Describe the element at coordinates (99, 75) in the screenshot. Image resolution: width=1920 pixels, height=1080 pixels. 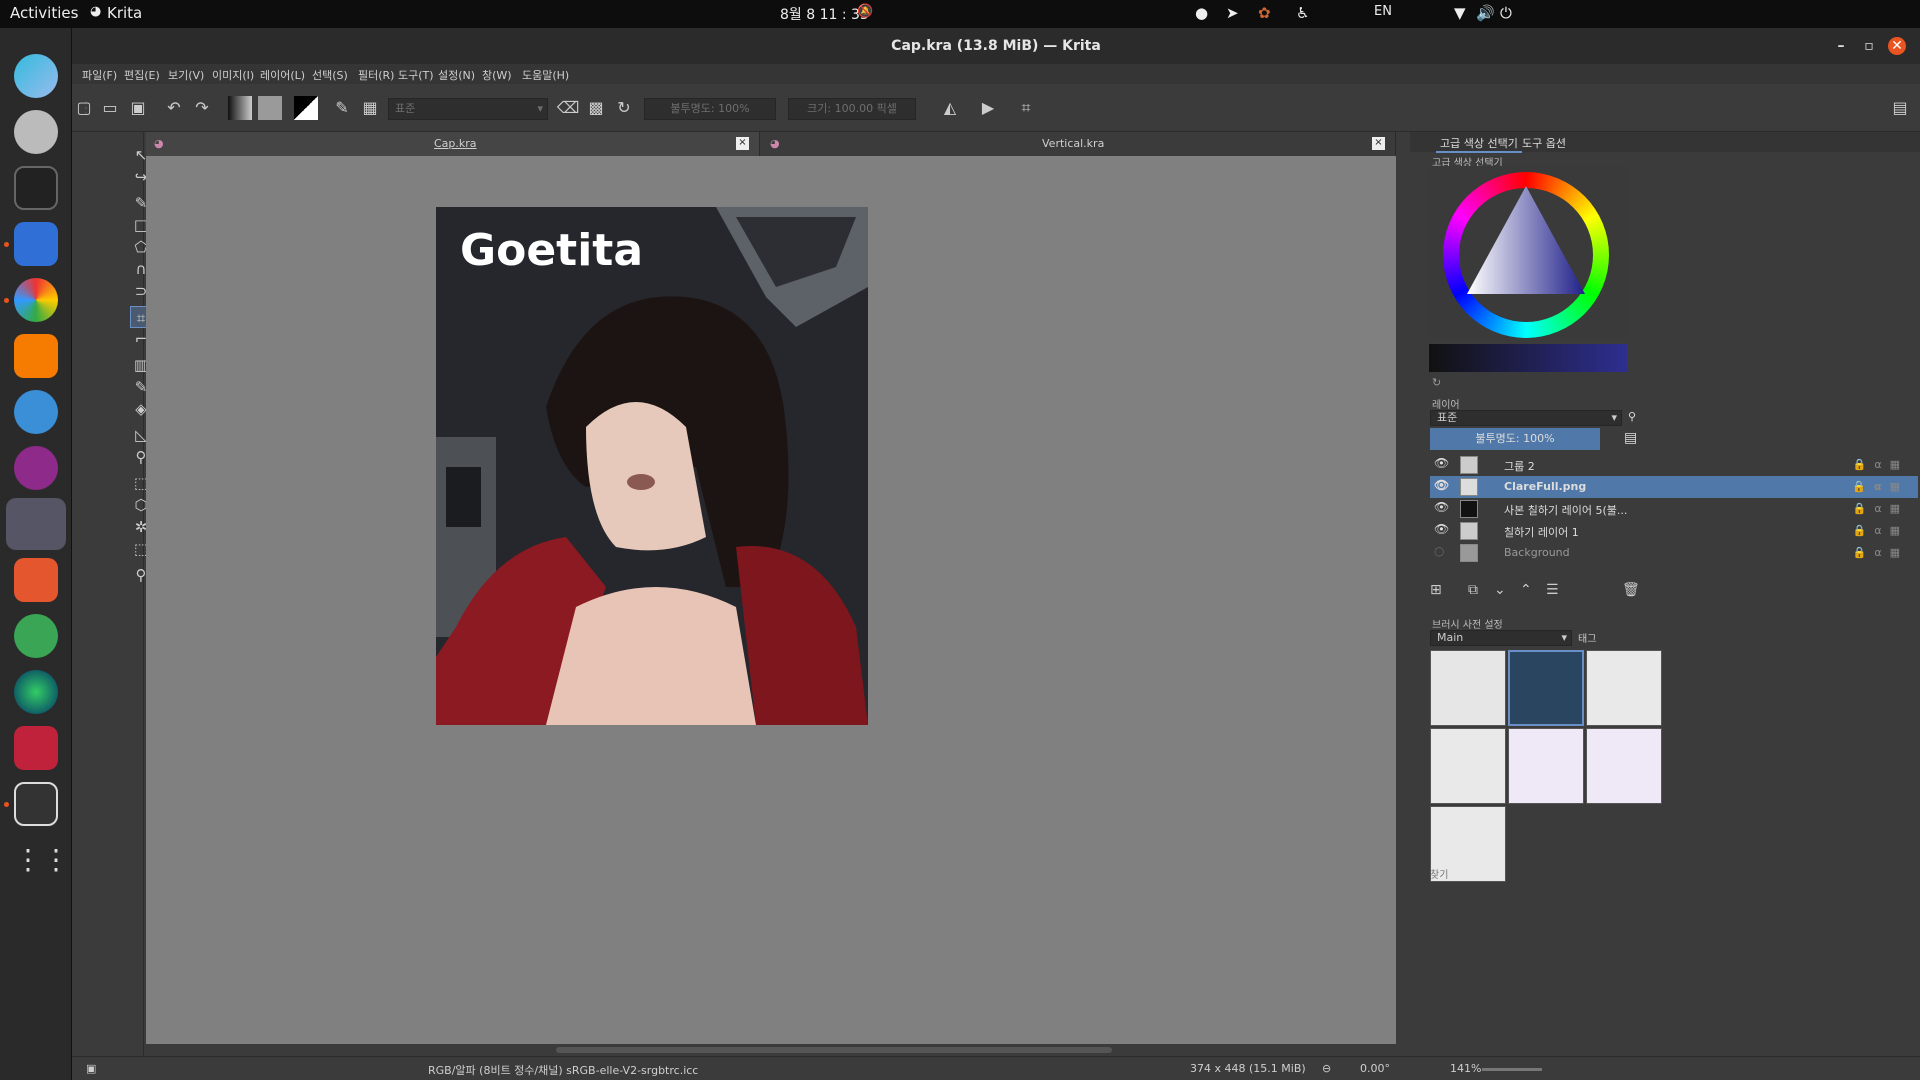
I see `menu-file: 파일(F)` at that location.